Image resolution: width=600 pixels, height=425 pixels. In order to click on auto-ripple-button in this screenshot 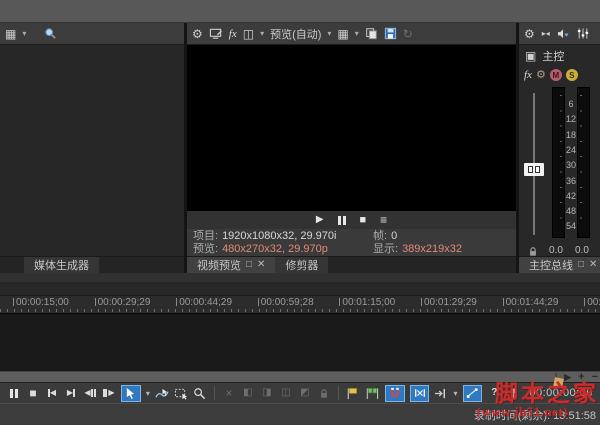, I will do `click(419, 393)`.